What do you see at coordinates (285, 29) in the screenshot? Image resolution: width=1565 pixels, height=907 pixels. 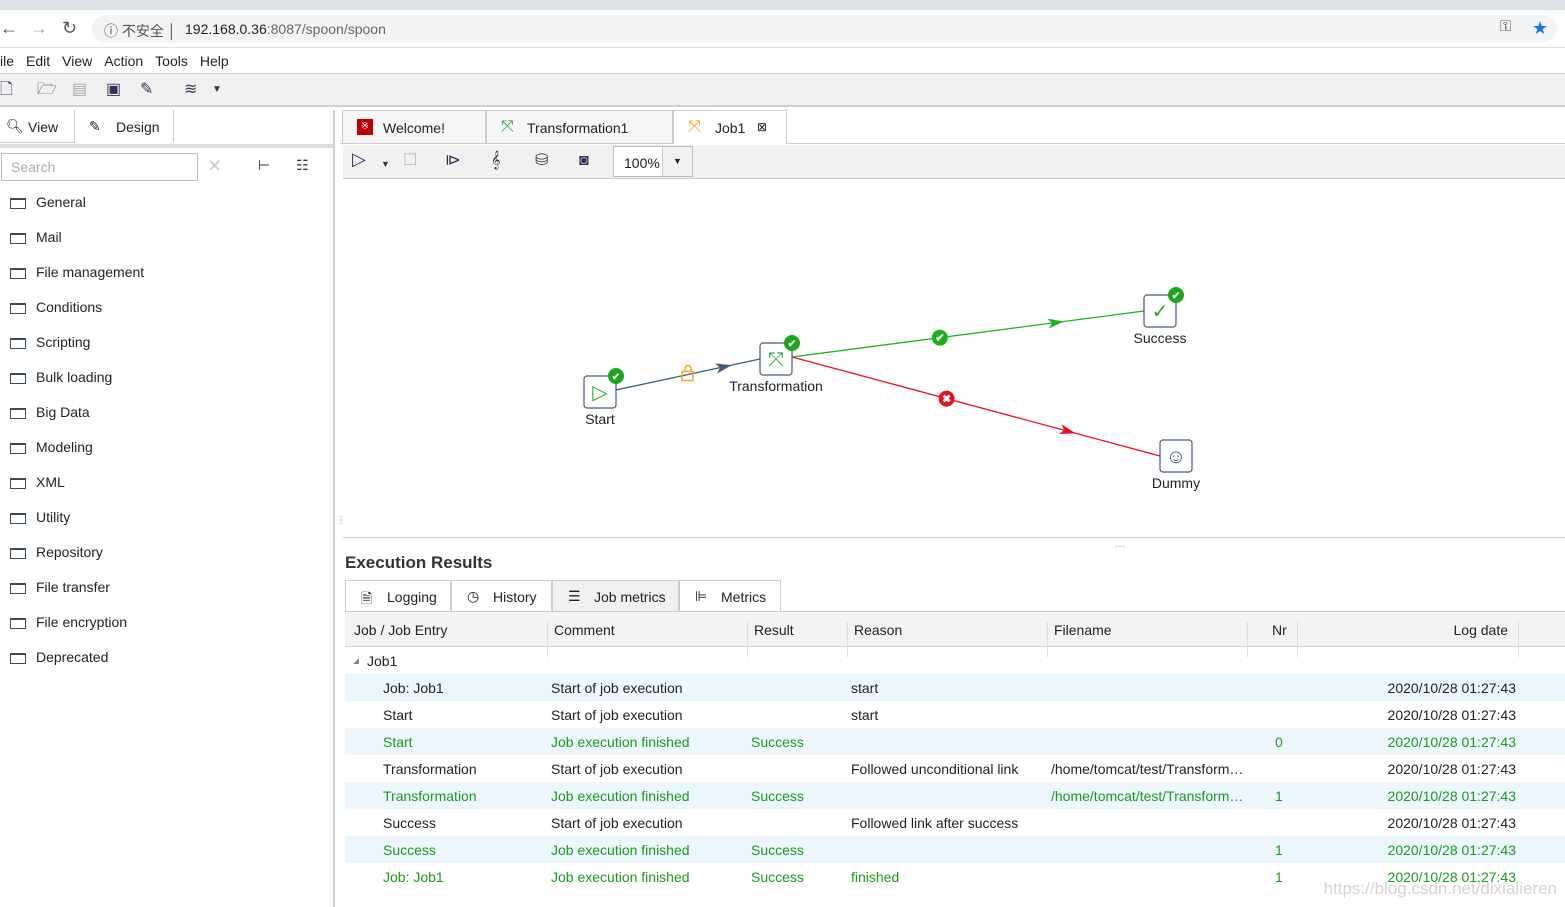 I see `url-text: 192.168.0.36:8087/spoon/spoon` at bounding box center [285, 29].